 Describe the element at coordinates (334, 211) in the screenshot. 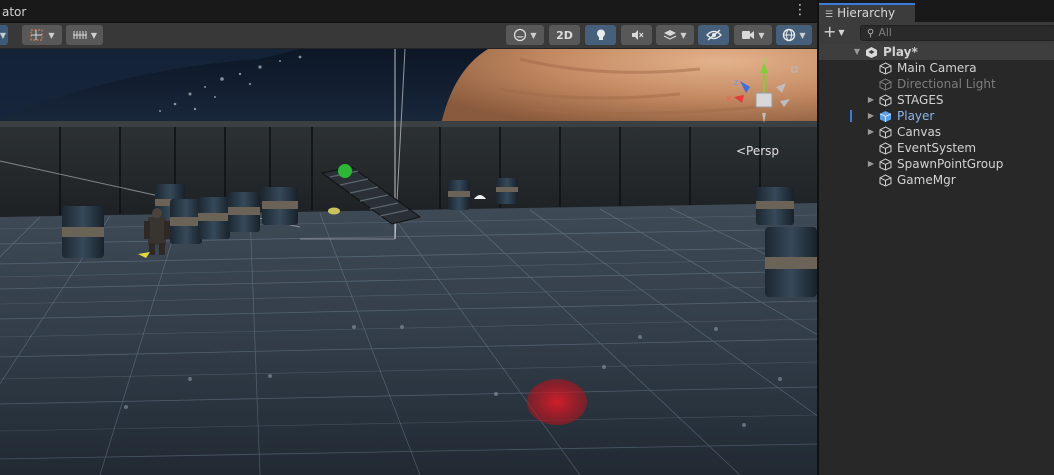

I see `yellow-marker` at that location.